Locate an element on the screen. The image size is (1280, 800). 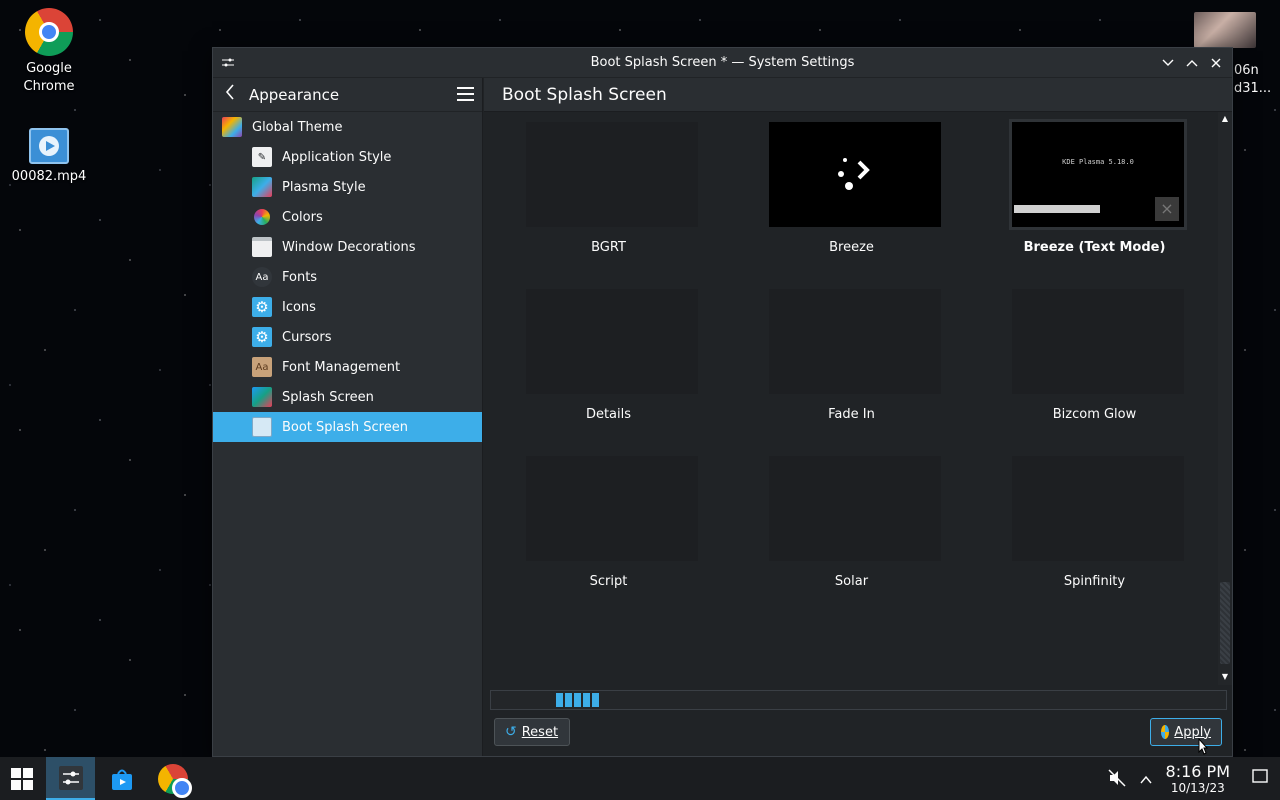
breeze-spinner-icon is located at coordinates (854, 174).